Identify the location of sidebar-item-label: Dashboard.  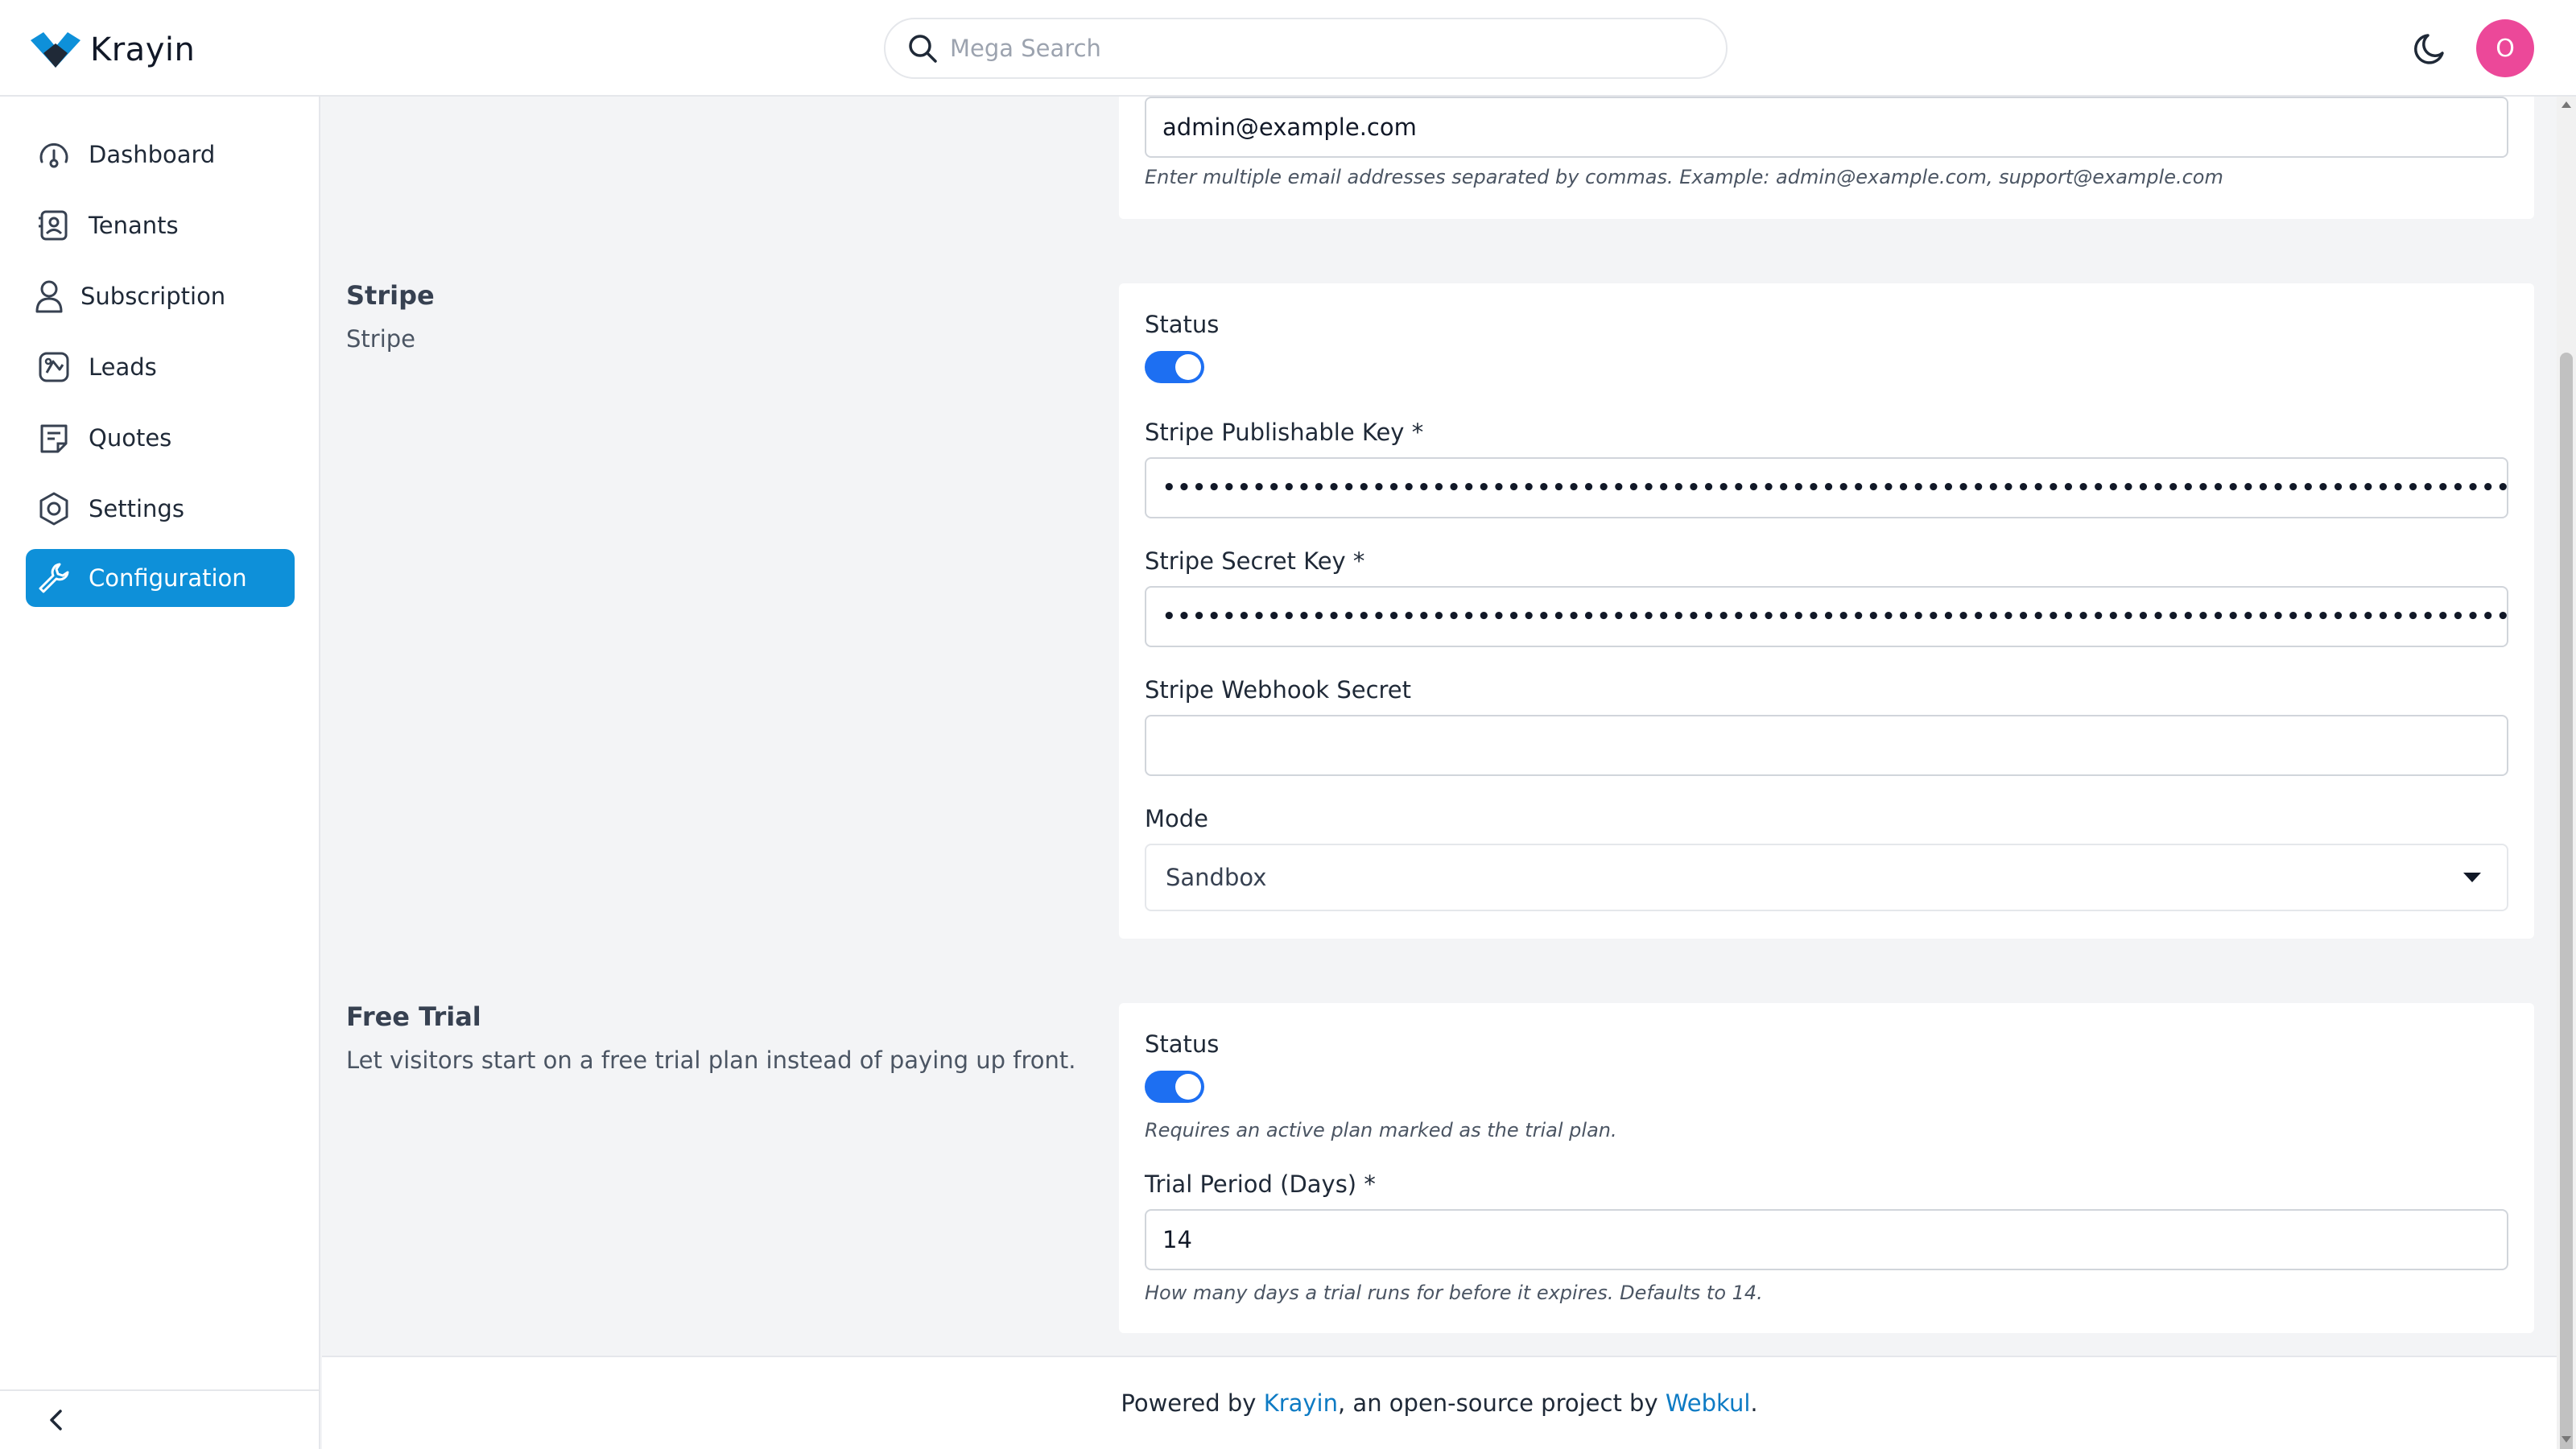
(152, 154).